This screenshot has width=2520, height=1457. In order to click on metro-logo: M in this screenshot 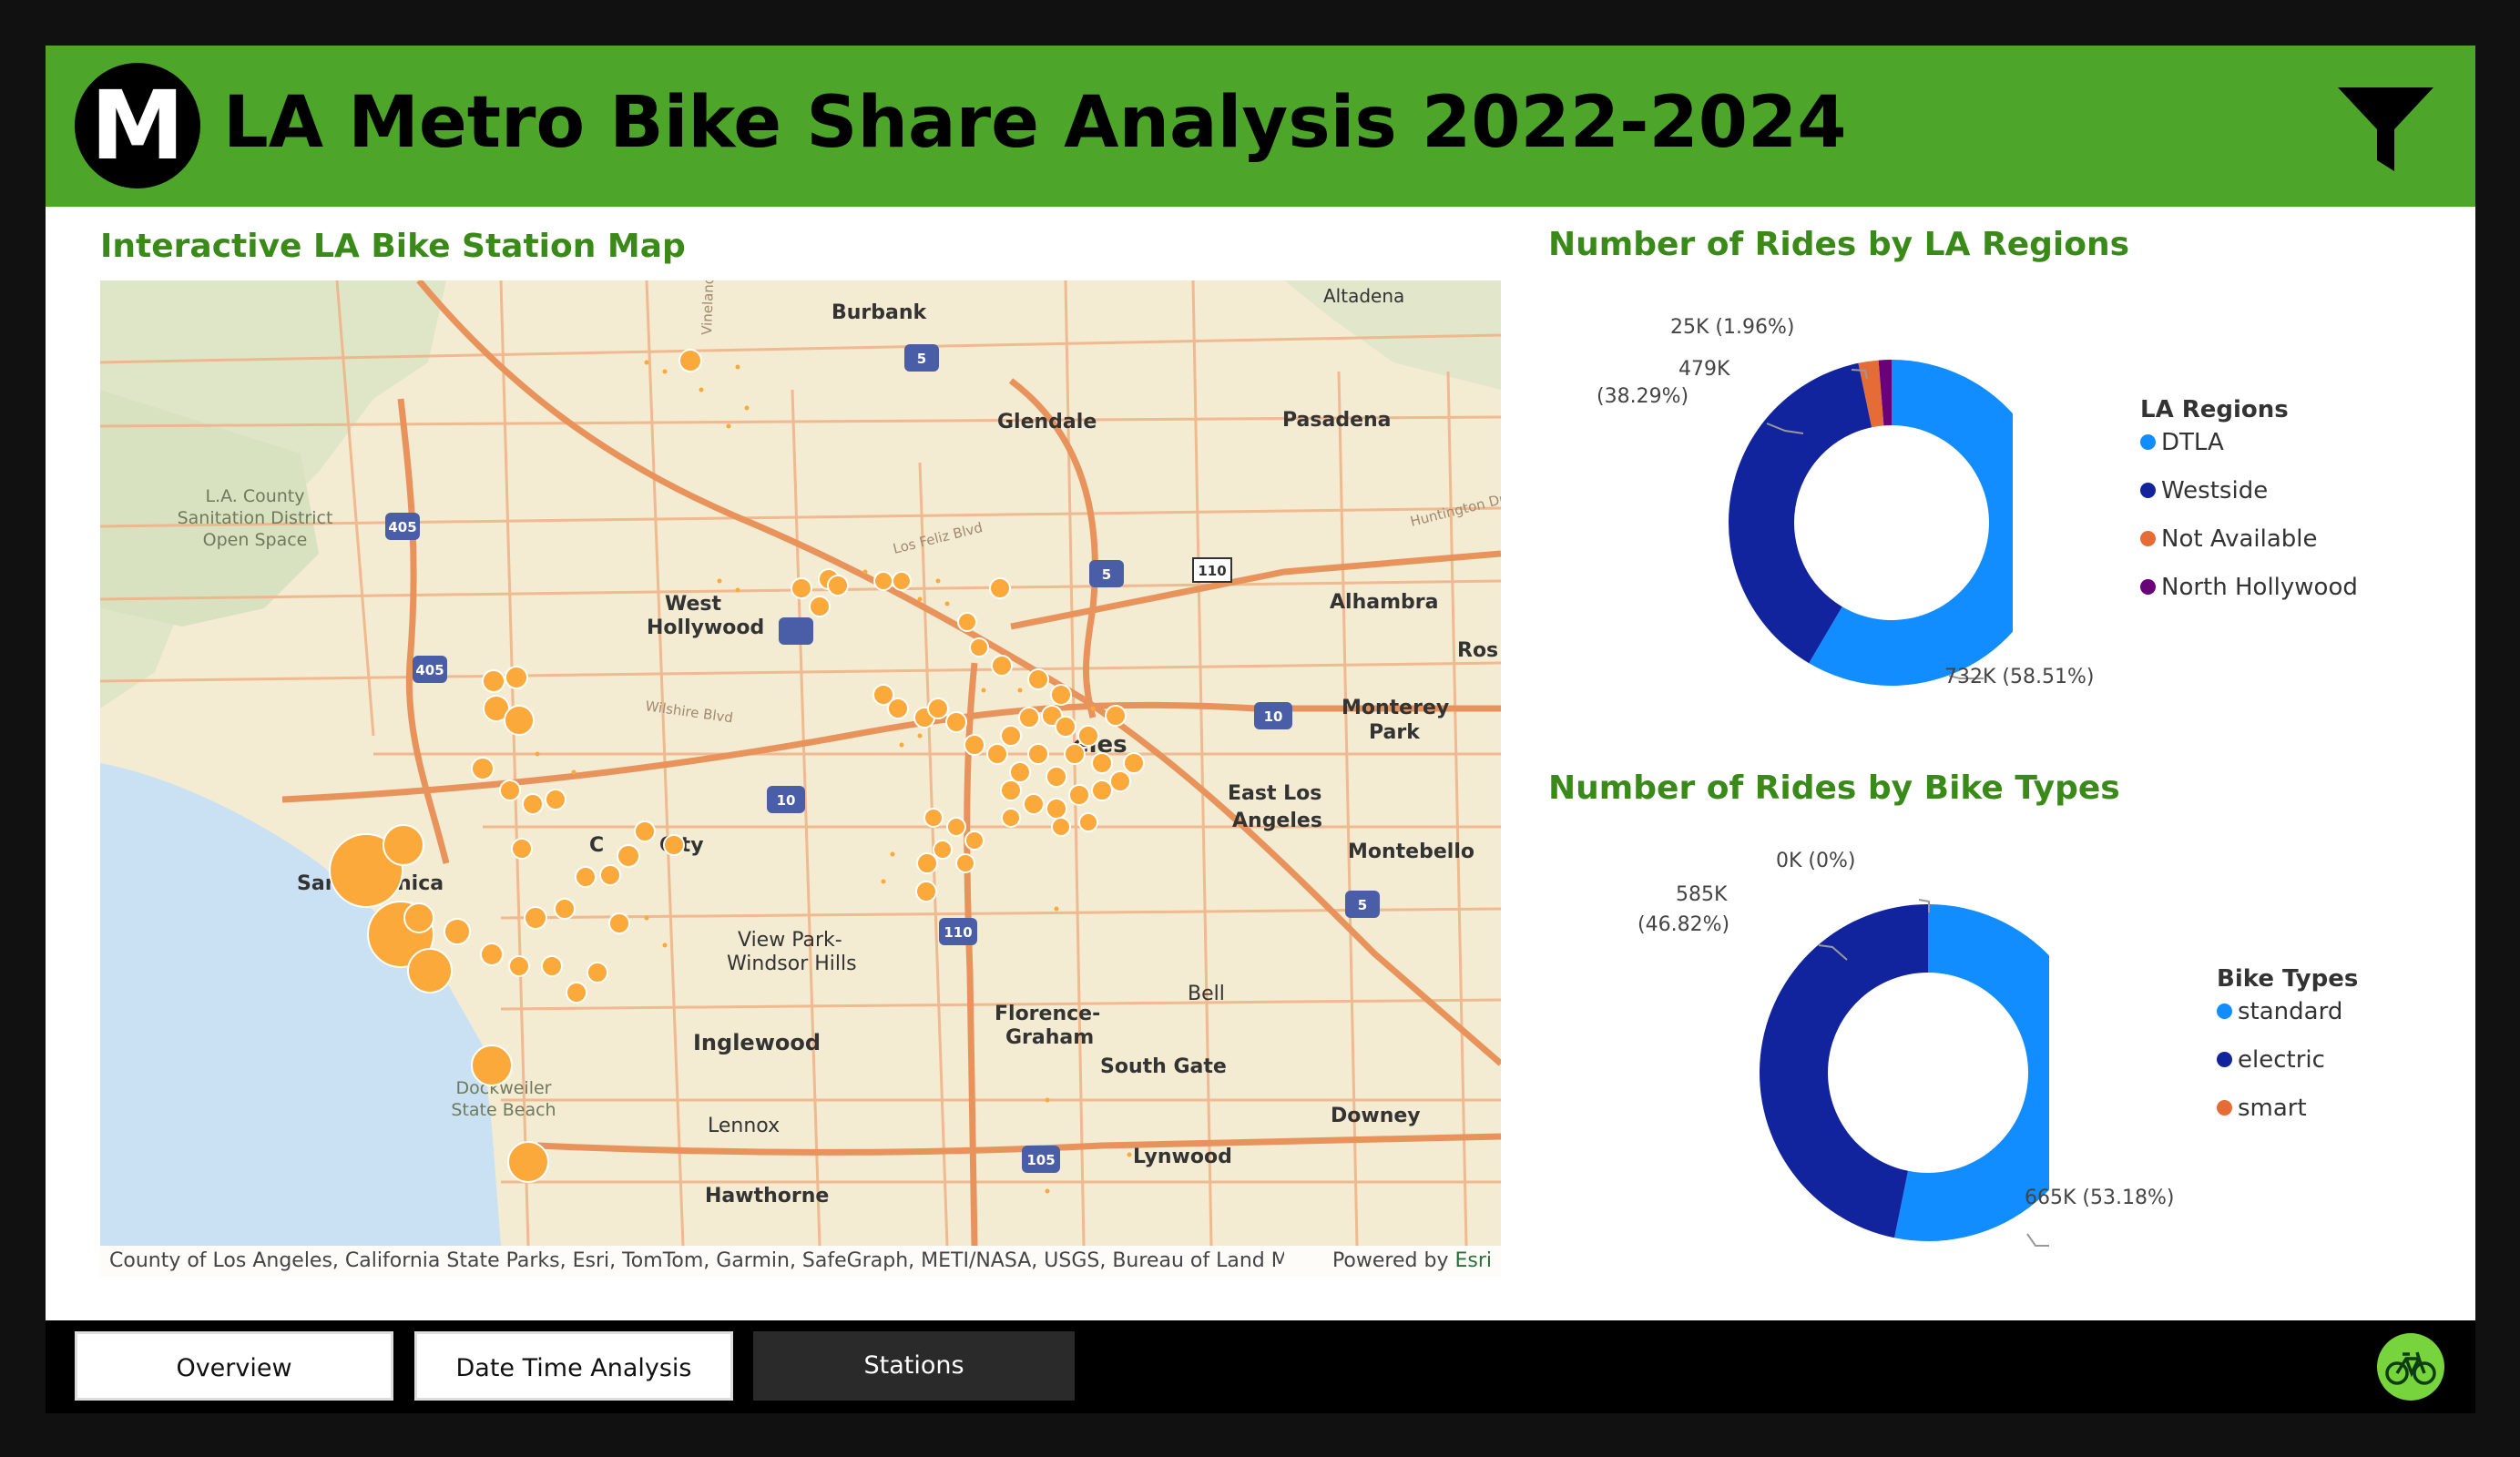, I will do `click(137, 126)`.